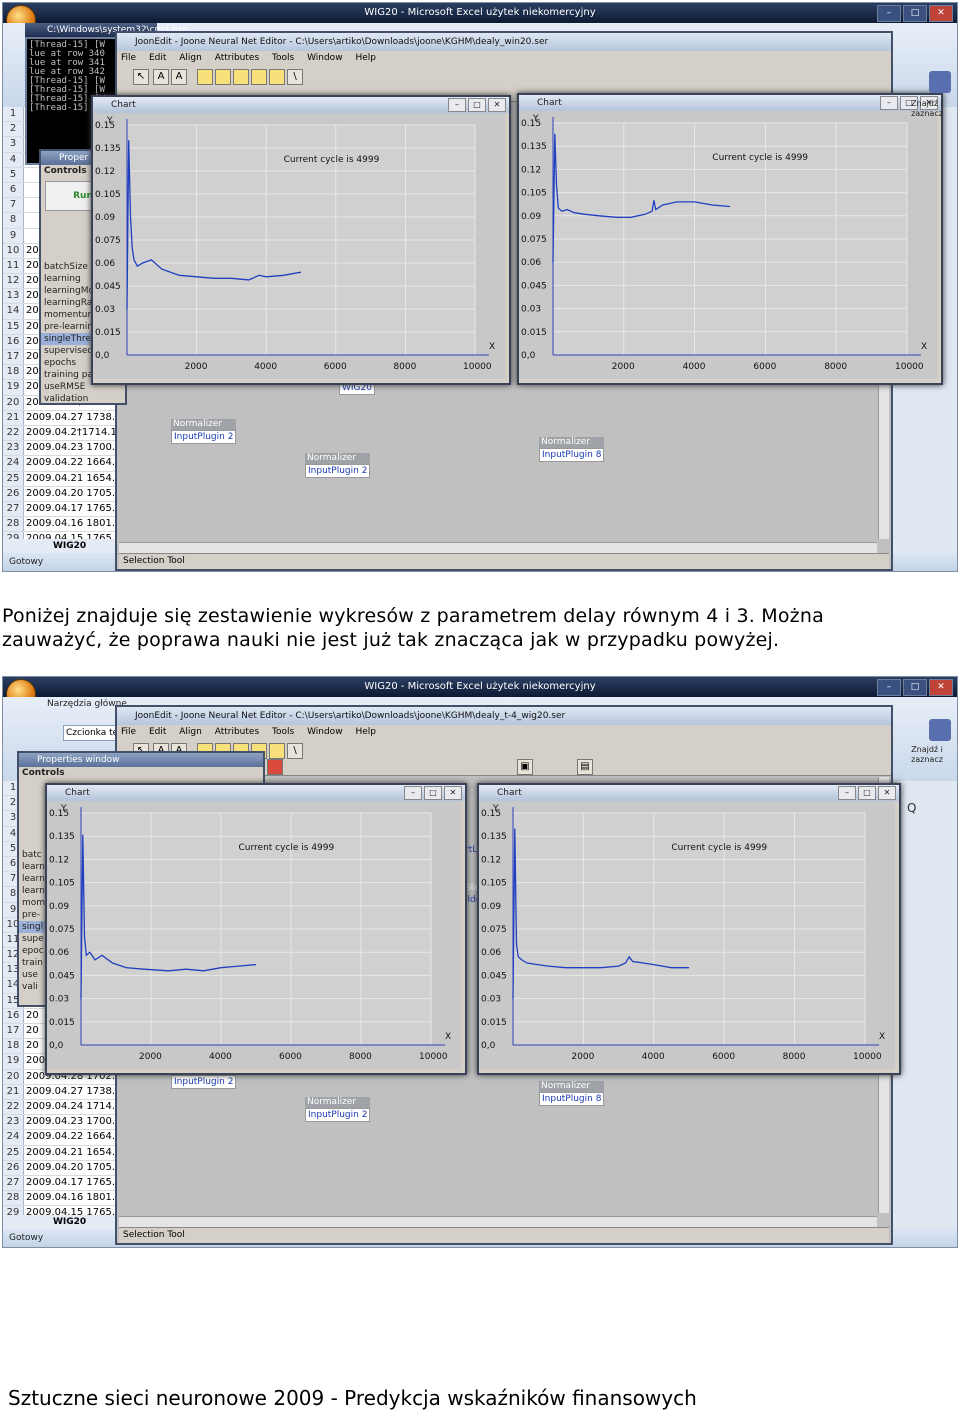 The image size is (960, 1412). What do you see at coordinates (69, 448) in the screenshot?
I see `table-cell: 2009.04.23 1700.4` at bounding box center [69, 448].